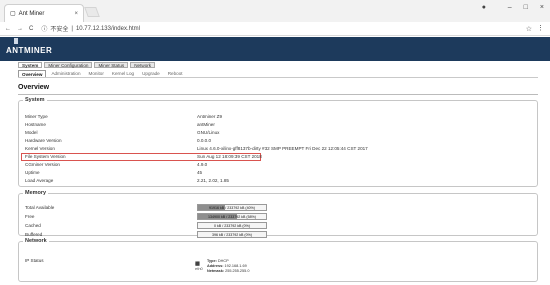 The height and width of the screenshot is (285, 550). Describe the element at coordinates (275, 11) in the screenshot. I see `browser-titlebar: ▢ Ant Miner × ● – □ ×` at that location.